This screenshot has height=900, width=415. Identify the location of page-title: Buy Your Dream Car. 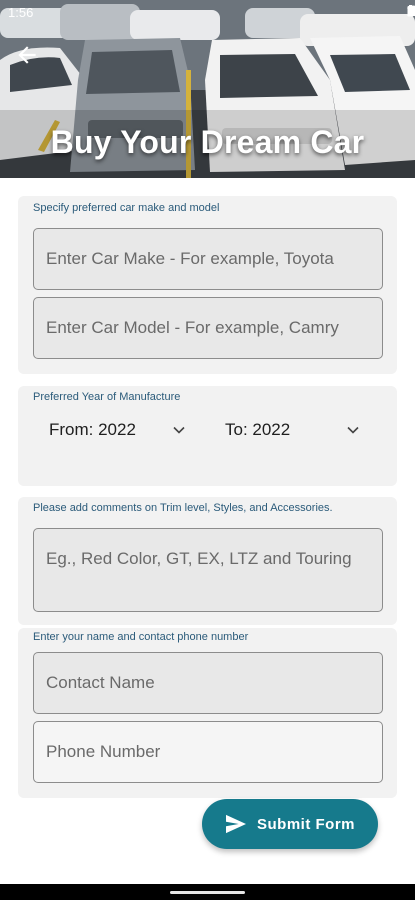
(207, 142).